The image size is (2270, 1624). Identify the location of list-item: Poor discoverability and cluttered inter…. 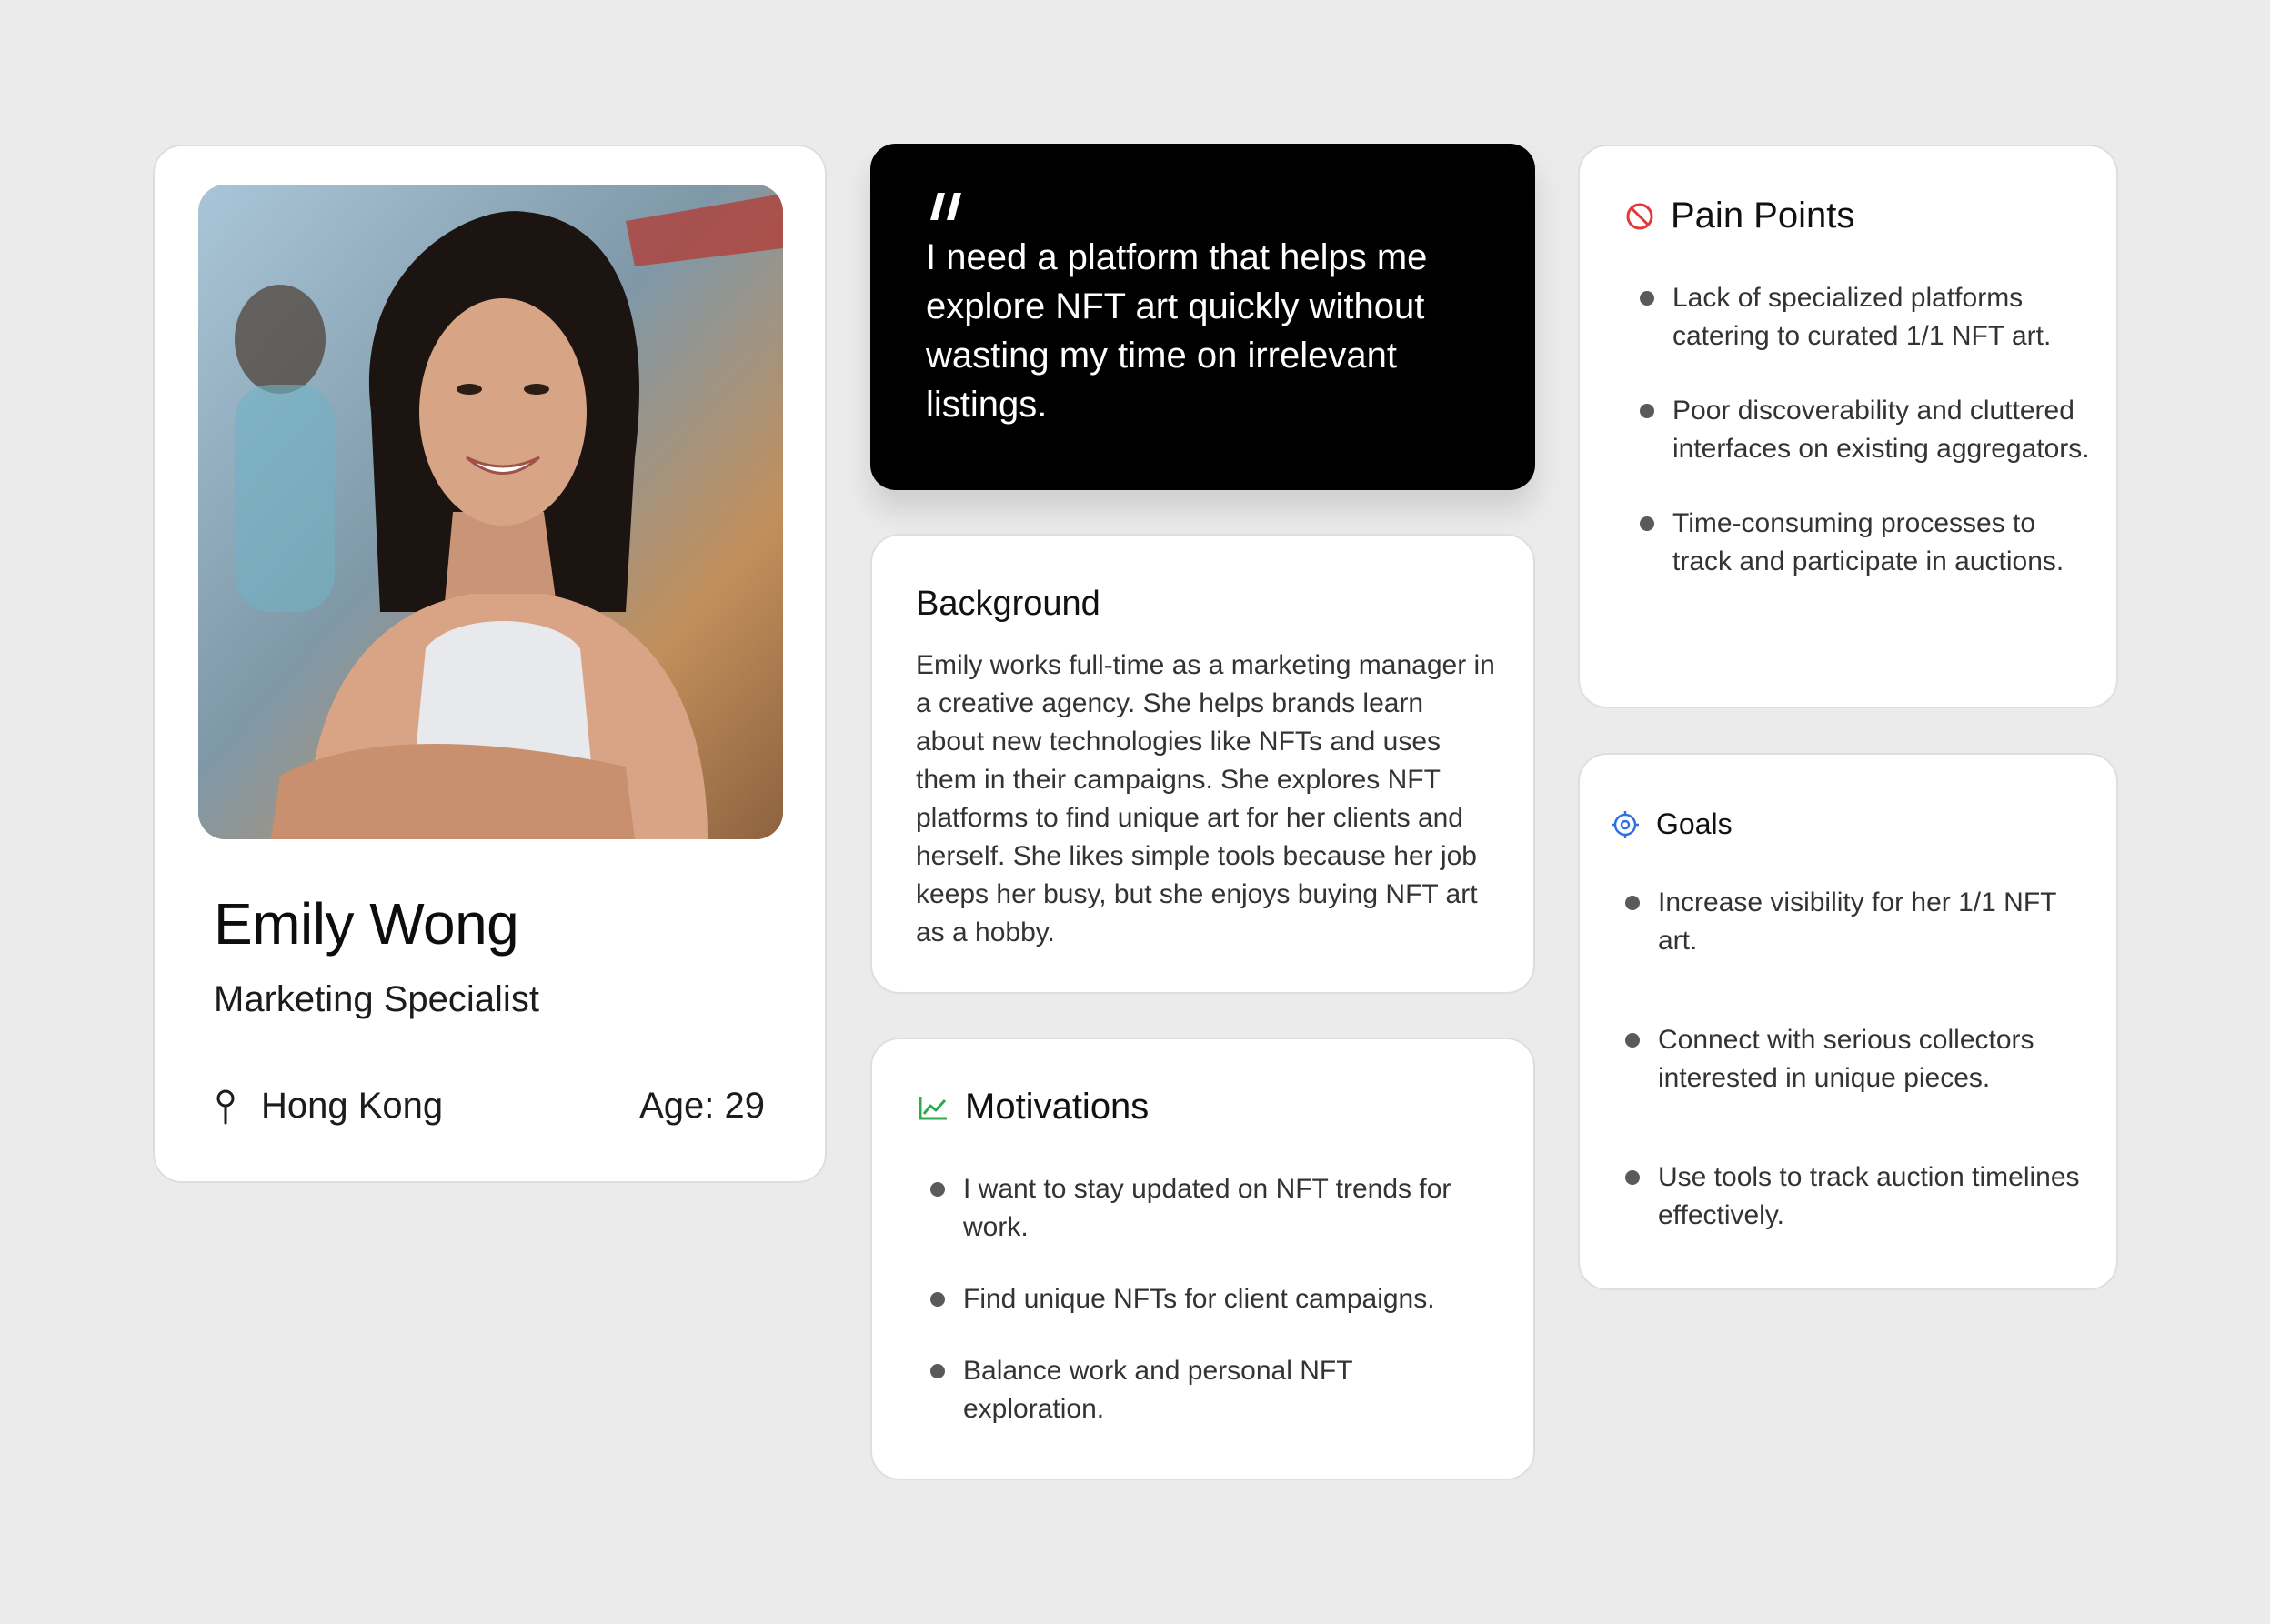
(1867, 430).